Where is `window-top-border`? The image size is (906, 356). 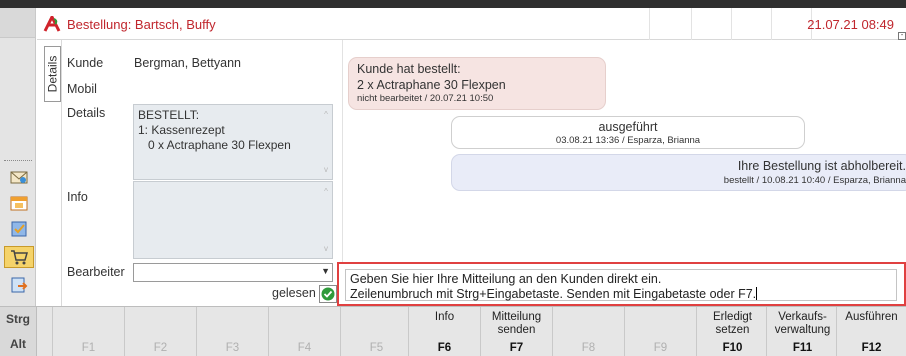 window-top-border is located at coordinates (453, 4).